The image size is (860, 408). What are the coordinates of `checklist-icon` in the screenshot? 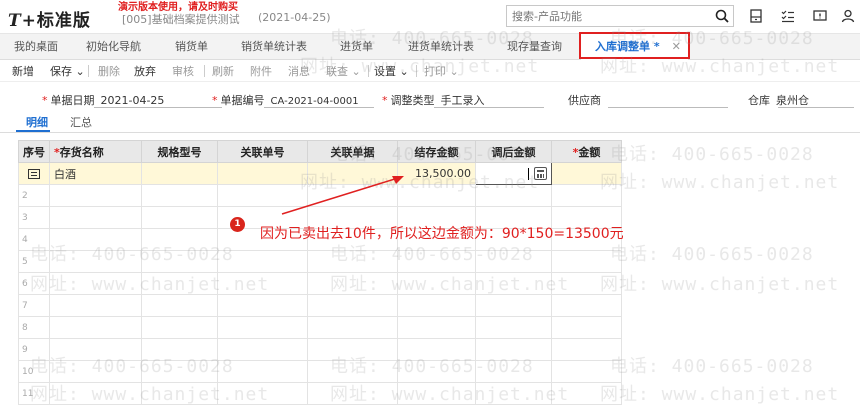 It's located at (788, 16).